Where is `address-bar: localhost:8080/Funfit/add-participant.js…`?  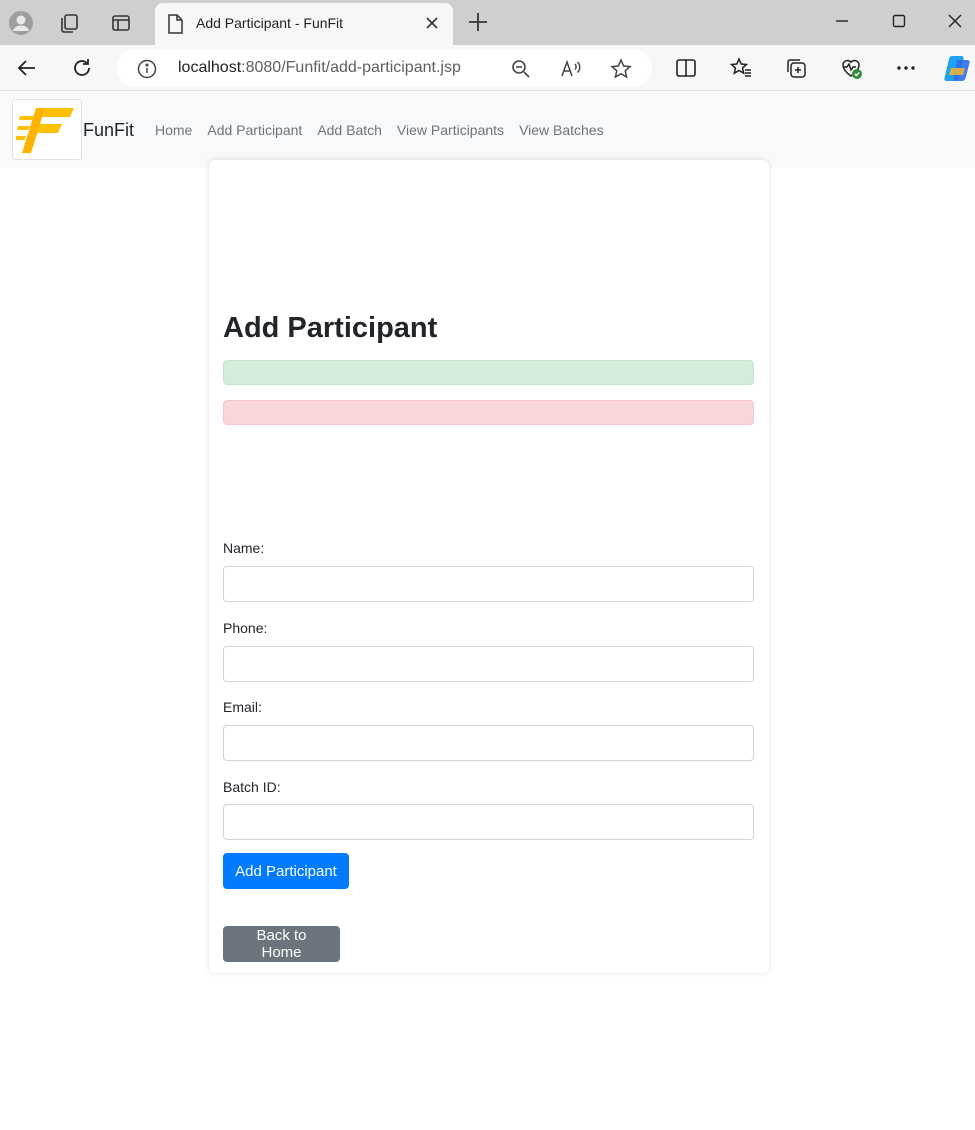 address-bar: localhost:8080/Funfit/add-participant.js… is located at coordinates (384, 68).